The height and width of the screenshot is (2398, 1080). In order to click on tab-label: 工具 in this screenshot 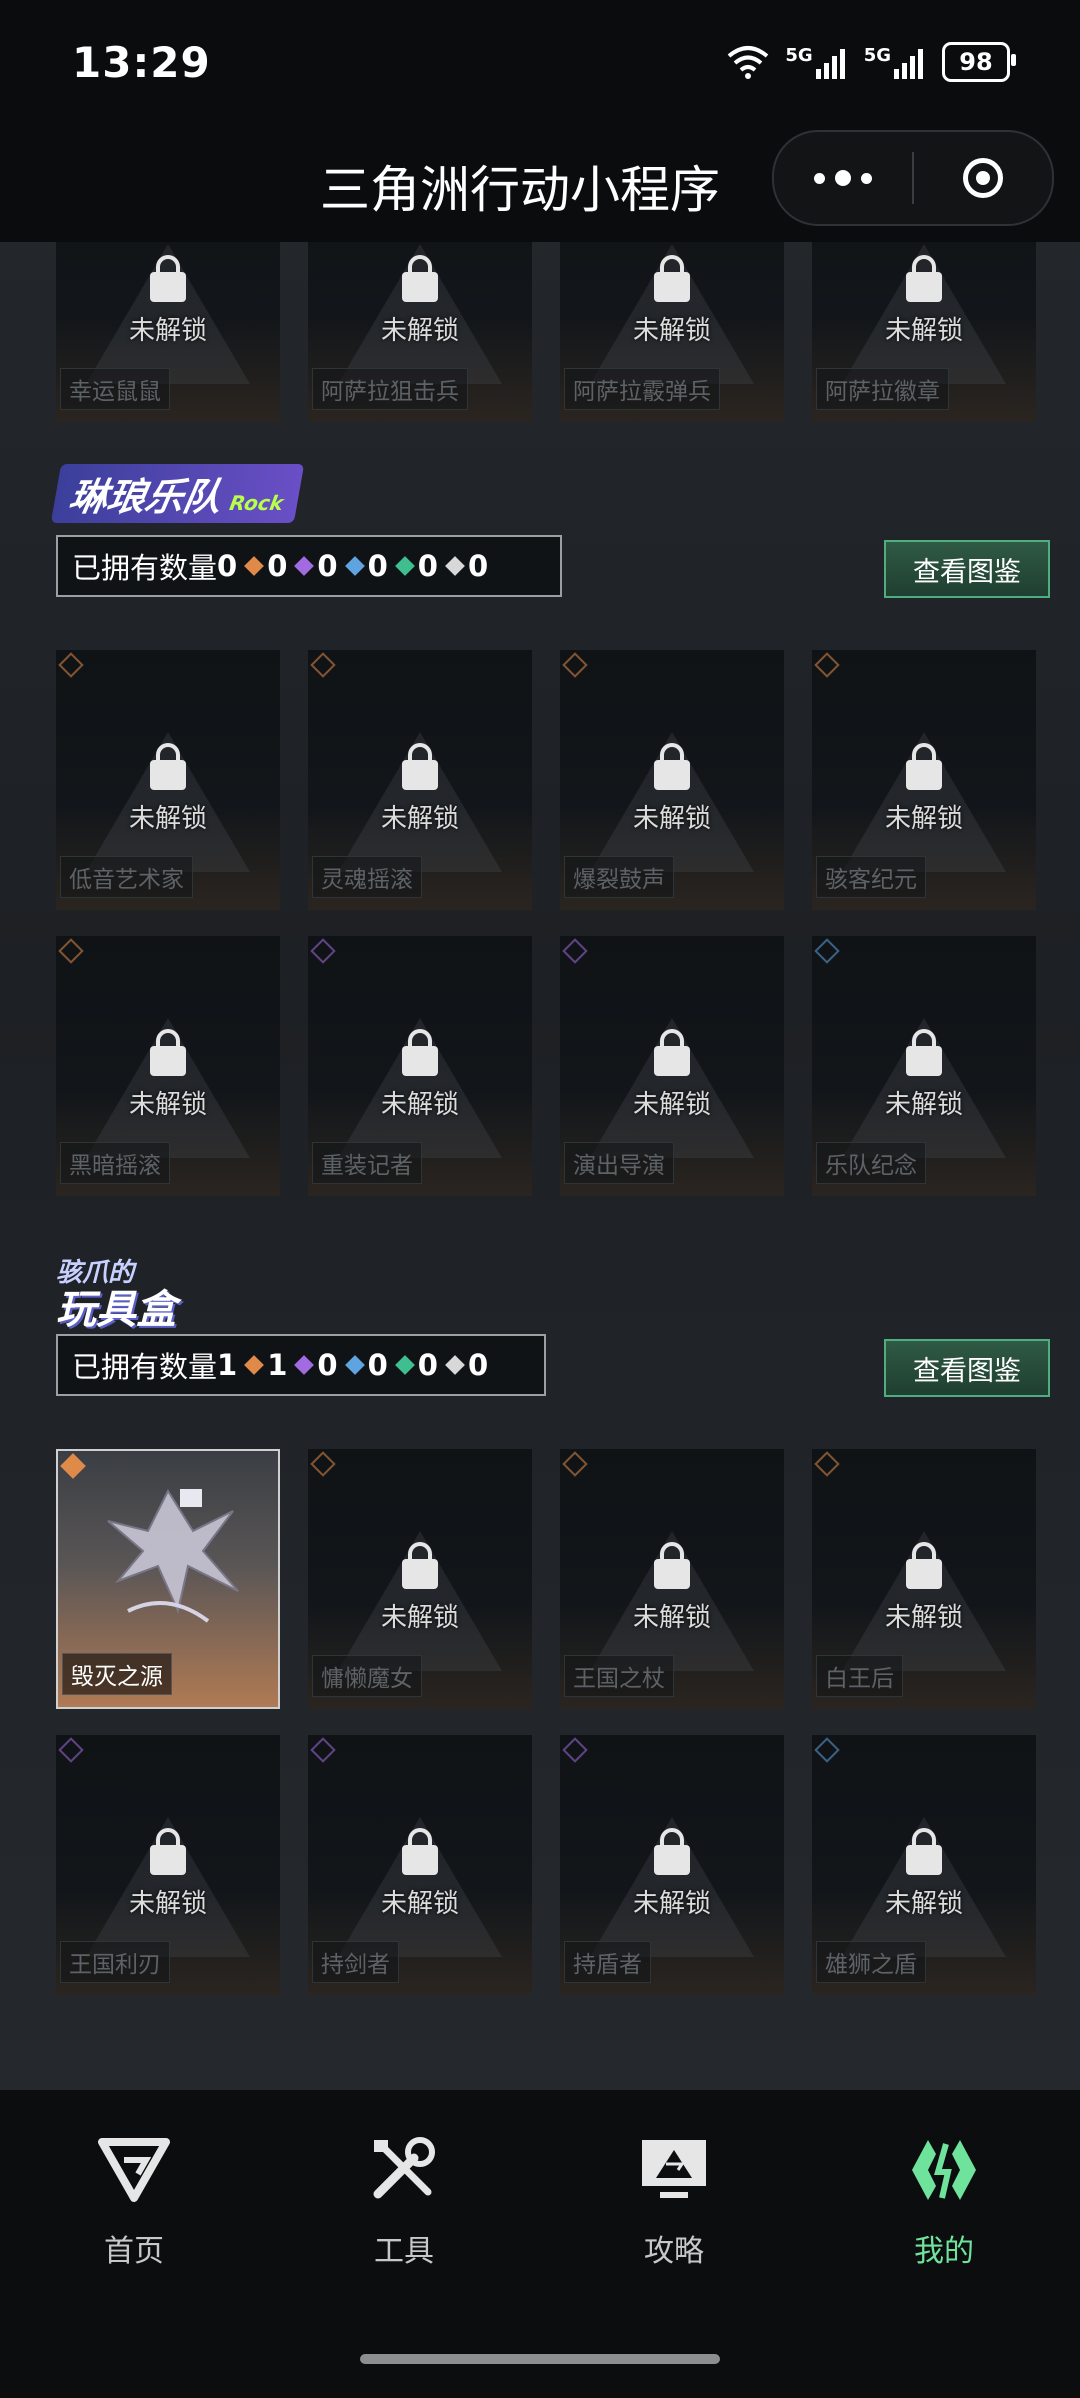, I will do `click(404, 2251)`.